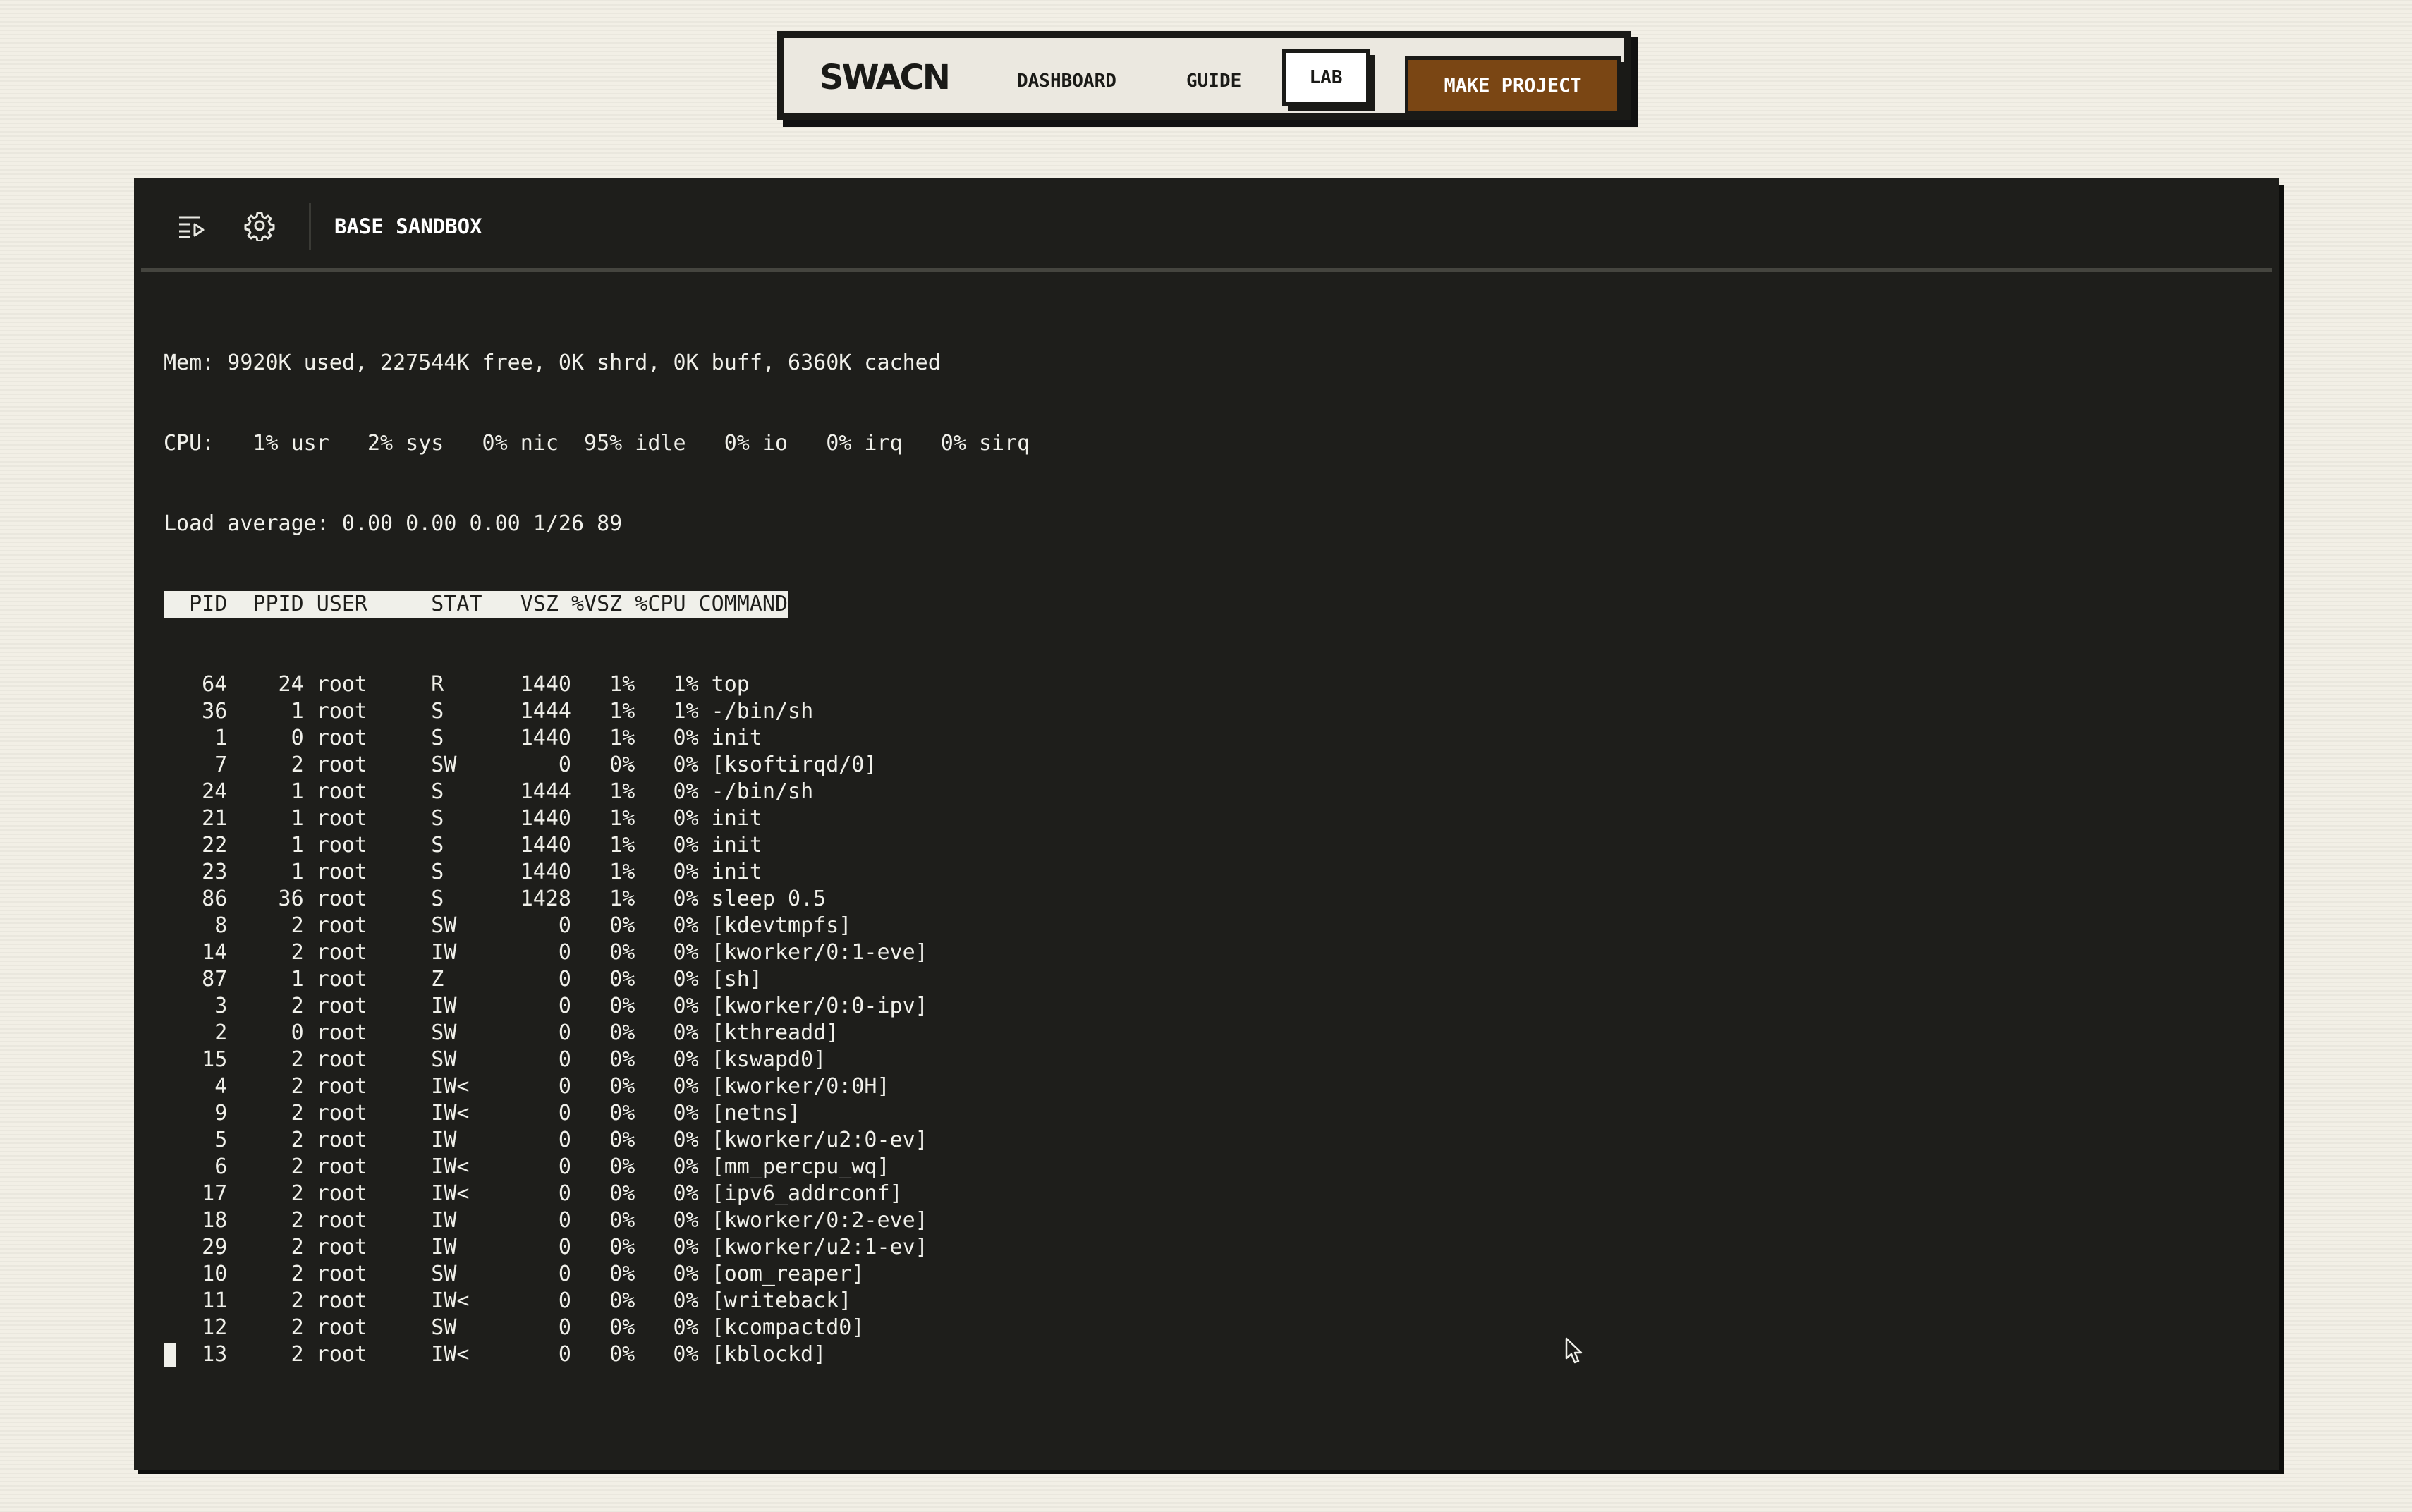 This screenshot has width=2412, height=1512. I want to click on text-cursor, so click(170, 1355).